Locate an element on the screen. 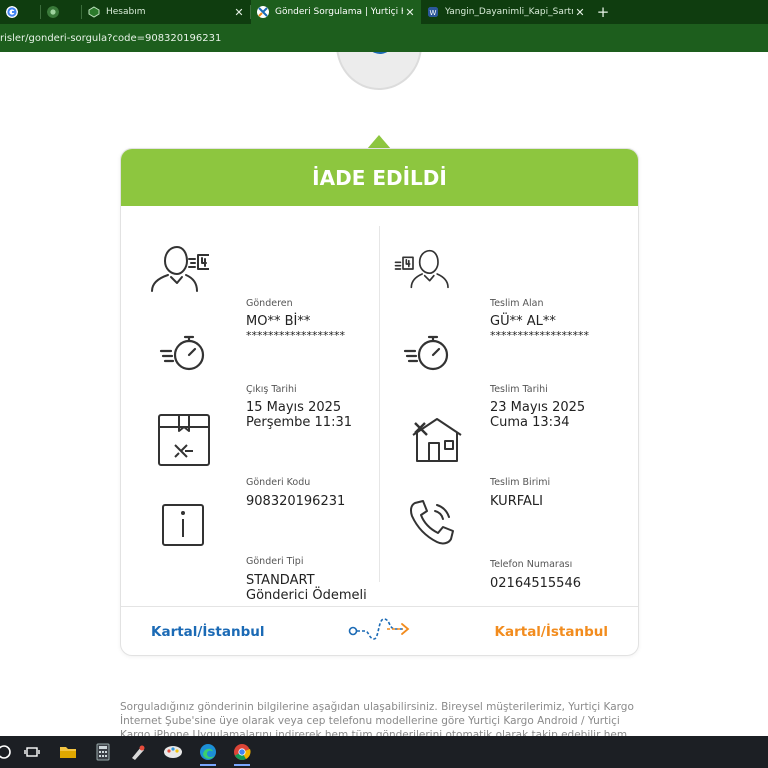 The width and height of the screenshot is (768, 768). delivery-label: Teslim Tarihi is located at coordinates (519, 389).